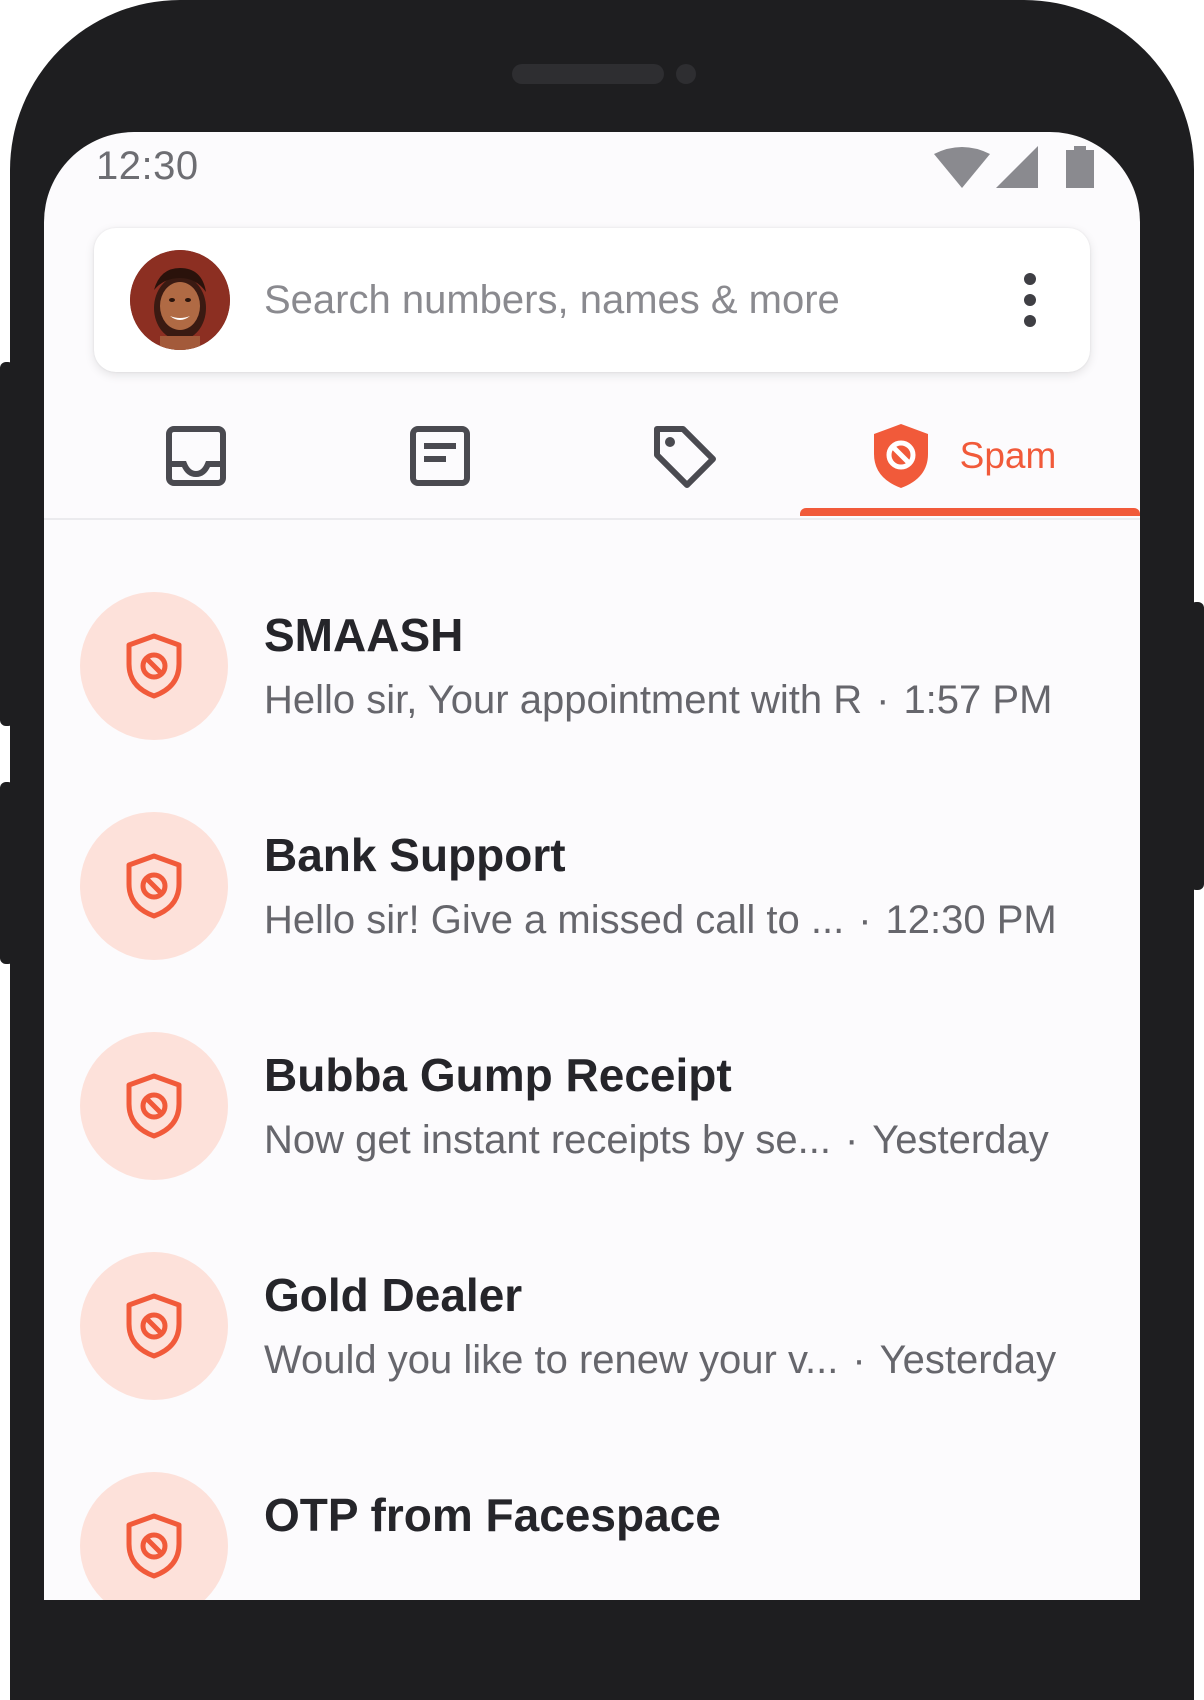  Describe the element at coordinates (971, 920) in the screenshot. I see `message-time: 12:30 PM` at that location.